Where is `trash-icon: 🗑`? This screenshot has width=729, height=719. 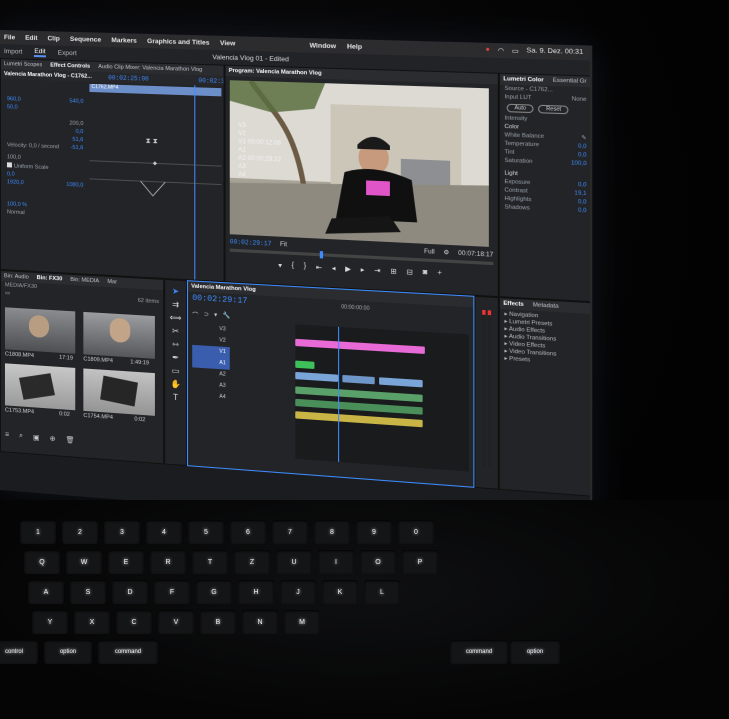 trash-icon: 🗑 is located at coordinates (70, 440).